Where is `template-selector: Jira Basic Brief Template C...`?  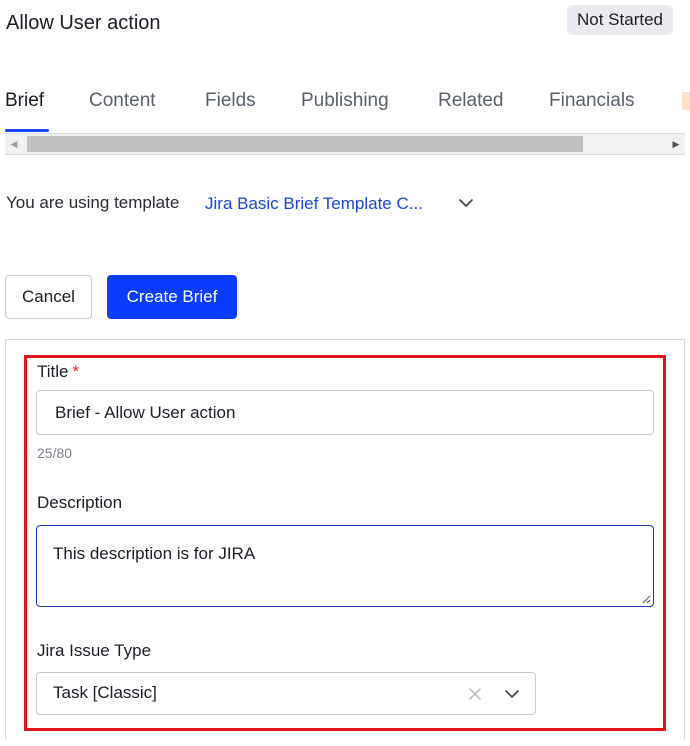 template-selector: Jira Basic Brief Template C... is located at coordinates (314, 204).